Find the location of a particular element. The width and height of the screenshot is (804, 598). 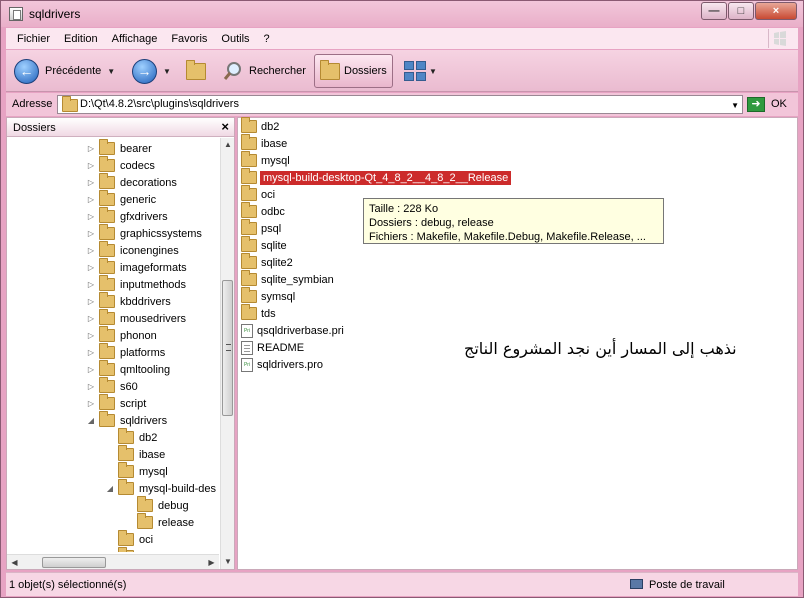

file-list-item: sqlite_symbian is located at coordinates (287, 279).